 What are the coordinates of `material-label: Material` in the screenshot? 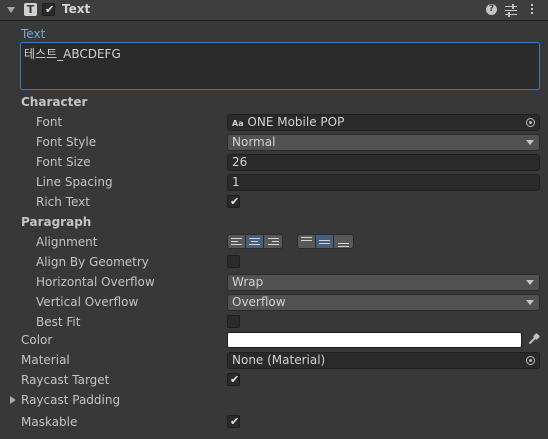 It's located at (45, 360).